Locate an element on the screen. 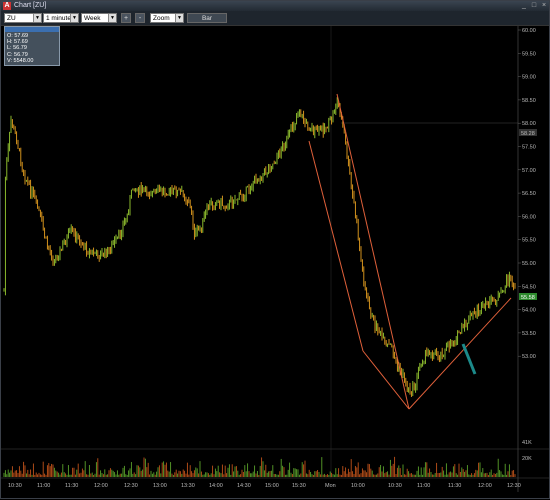 The height and width of the screenshot is (500, 550). time-tick-label: 13:00 is located at coordinates (160, 486).